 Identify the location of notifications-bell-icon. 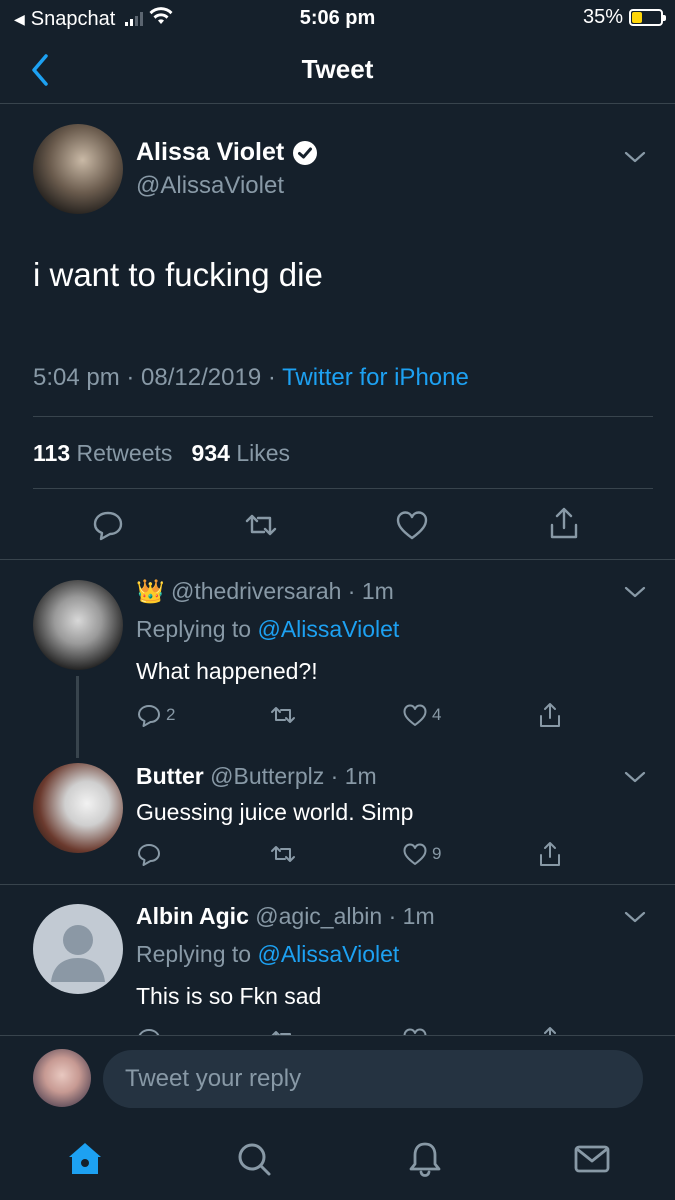
(425, 1159).